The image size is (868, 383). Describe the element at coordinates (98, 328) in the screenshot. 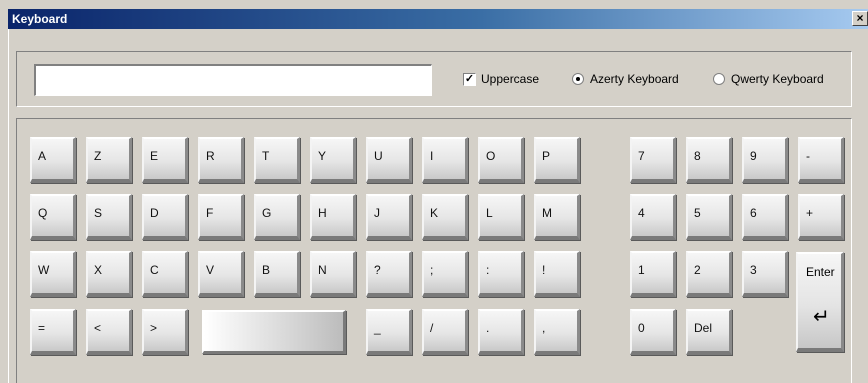

I see `key-label: <` at that location.